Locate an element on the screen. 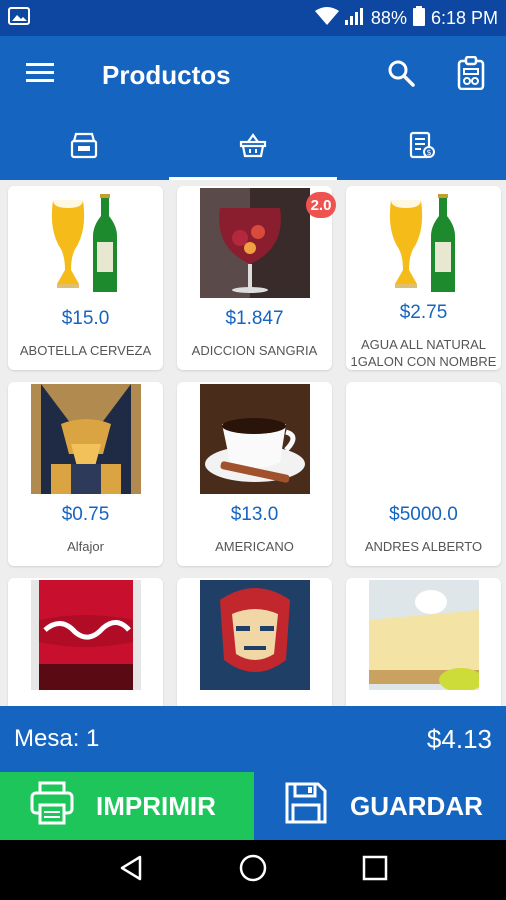 The height and width of the screenshot is (900, 506). product-card: $2.75 AGUA ALL NATURAL 1GALON CON NOMBRE is located at coordinates (423, 278).